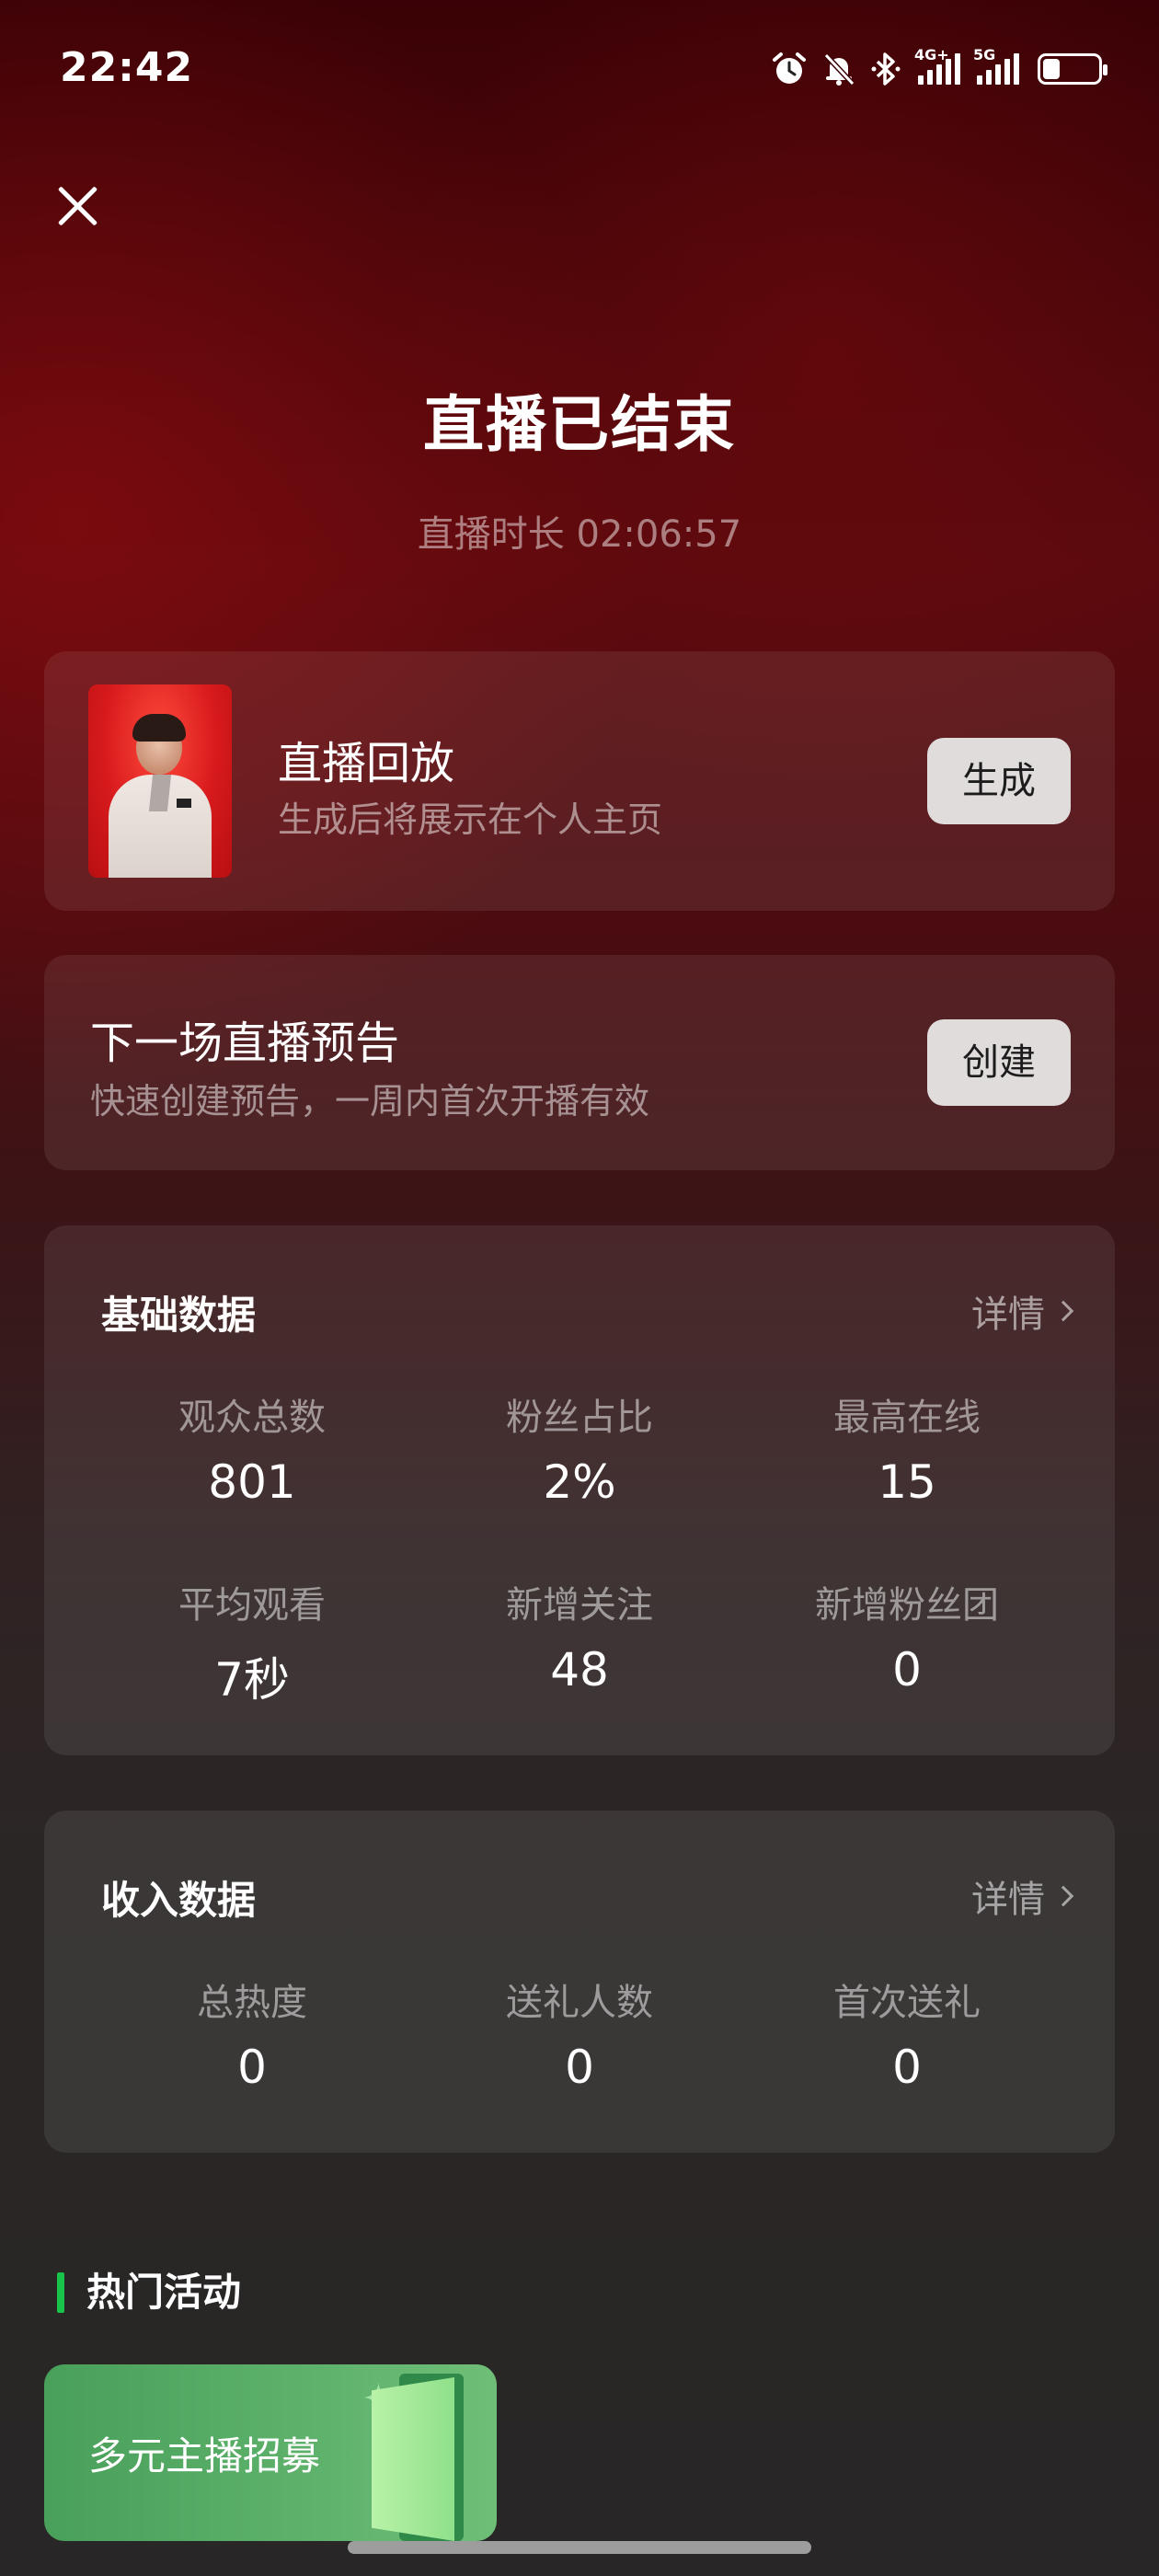 The height and width of the screenshot is (2576, 1159). What do you see at coordinates (164, 2292) in the screenshot?
I see `hot-activities-label: 热门活动` at bounding box center [164, 2292].